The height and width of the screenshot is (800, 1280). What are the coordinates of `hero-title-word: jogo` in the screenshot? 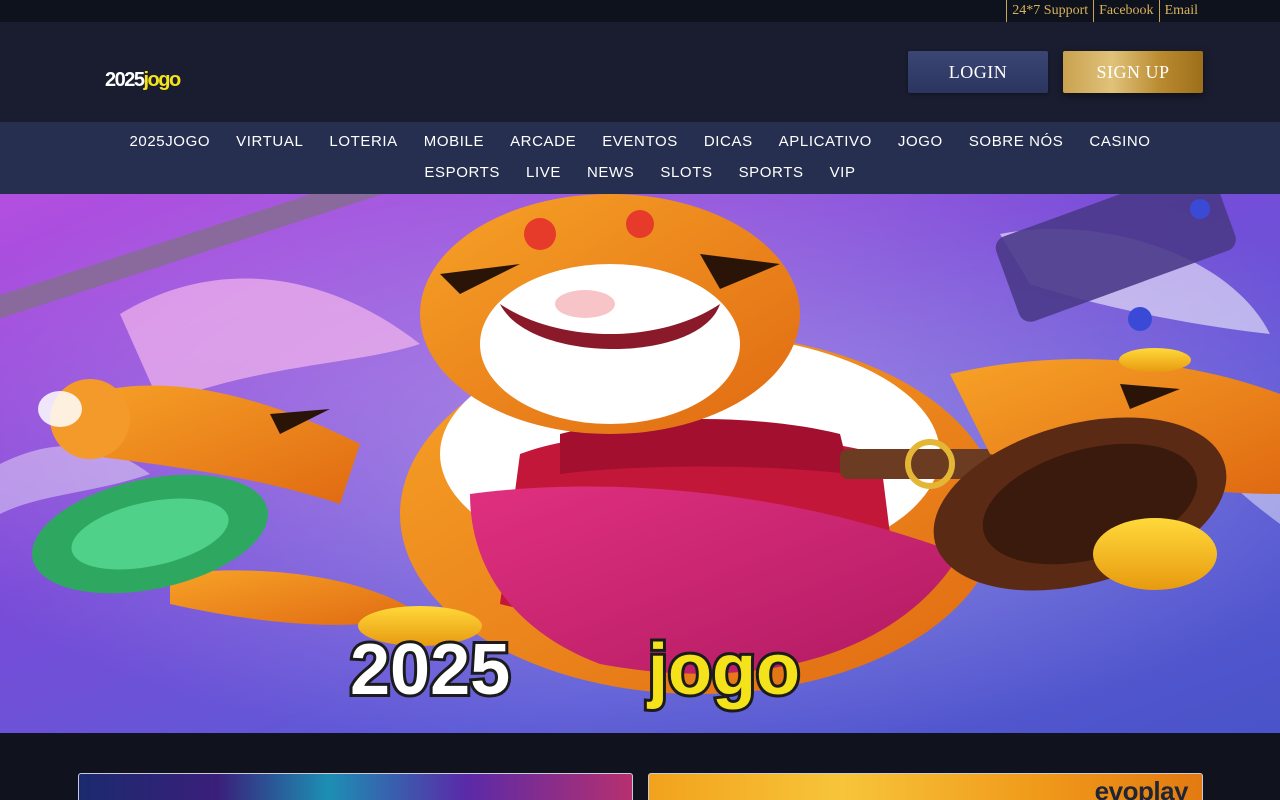 It's located at (723, 670).